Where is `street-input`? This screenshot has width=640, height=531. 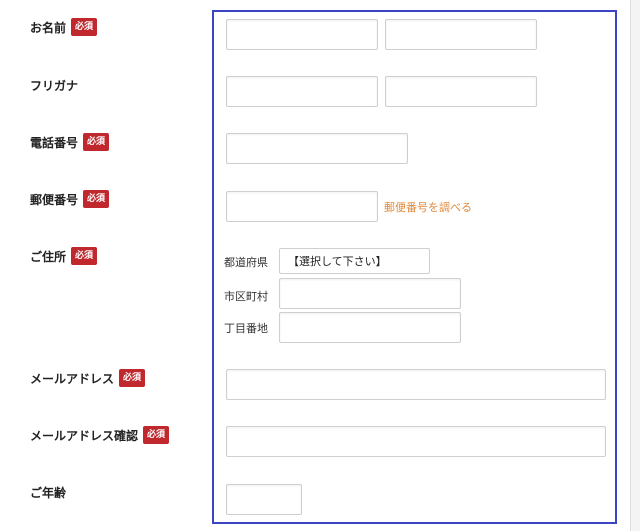 street-input is located at coordinates (370, 327).